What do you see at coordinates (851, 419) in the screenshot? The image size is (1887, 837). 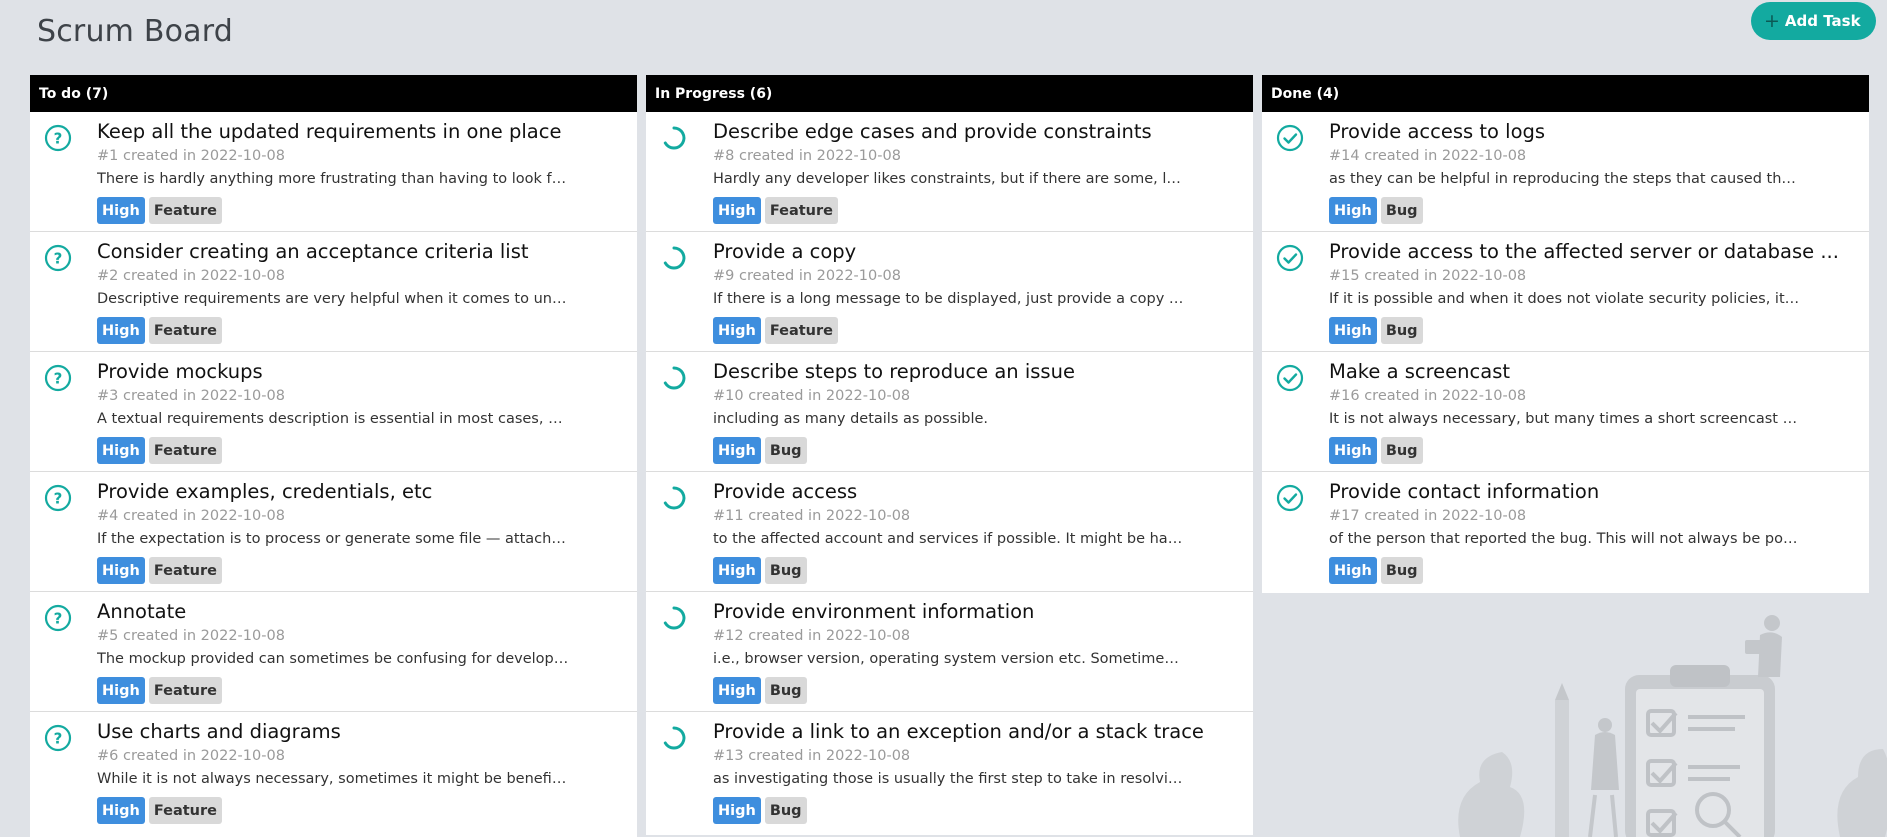 I see `card-description: including as many details as possible.` at bounding box center [851, 419].